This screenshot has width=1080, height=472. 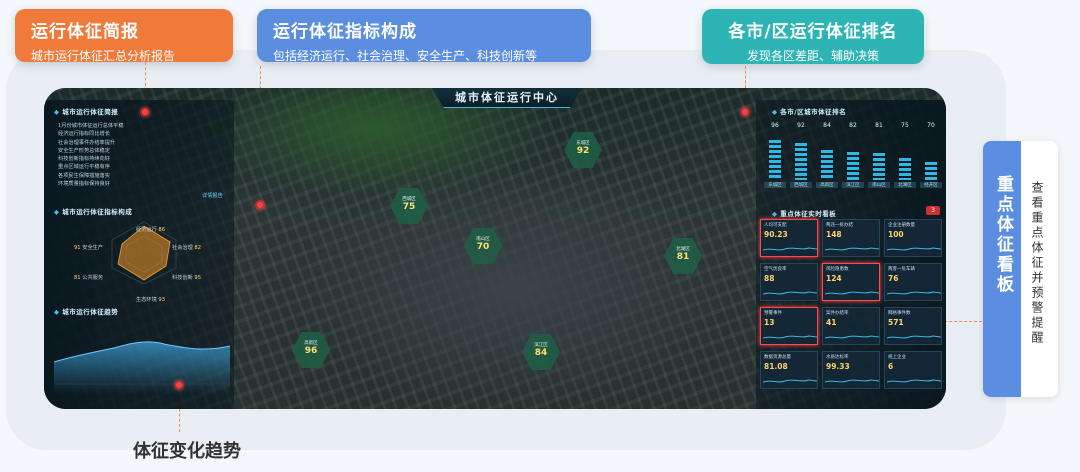 What do you see at coordinates (84, 134) in the screenshot?
I see `brief-line: 经济运行指标同比增长` at bounding box center [84, 134].